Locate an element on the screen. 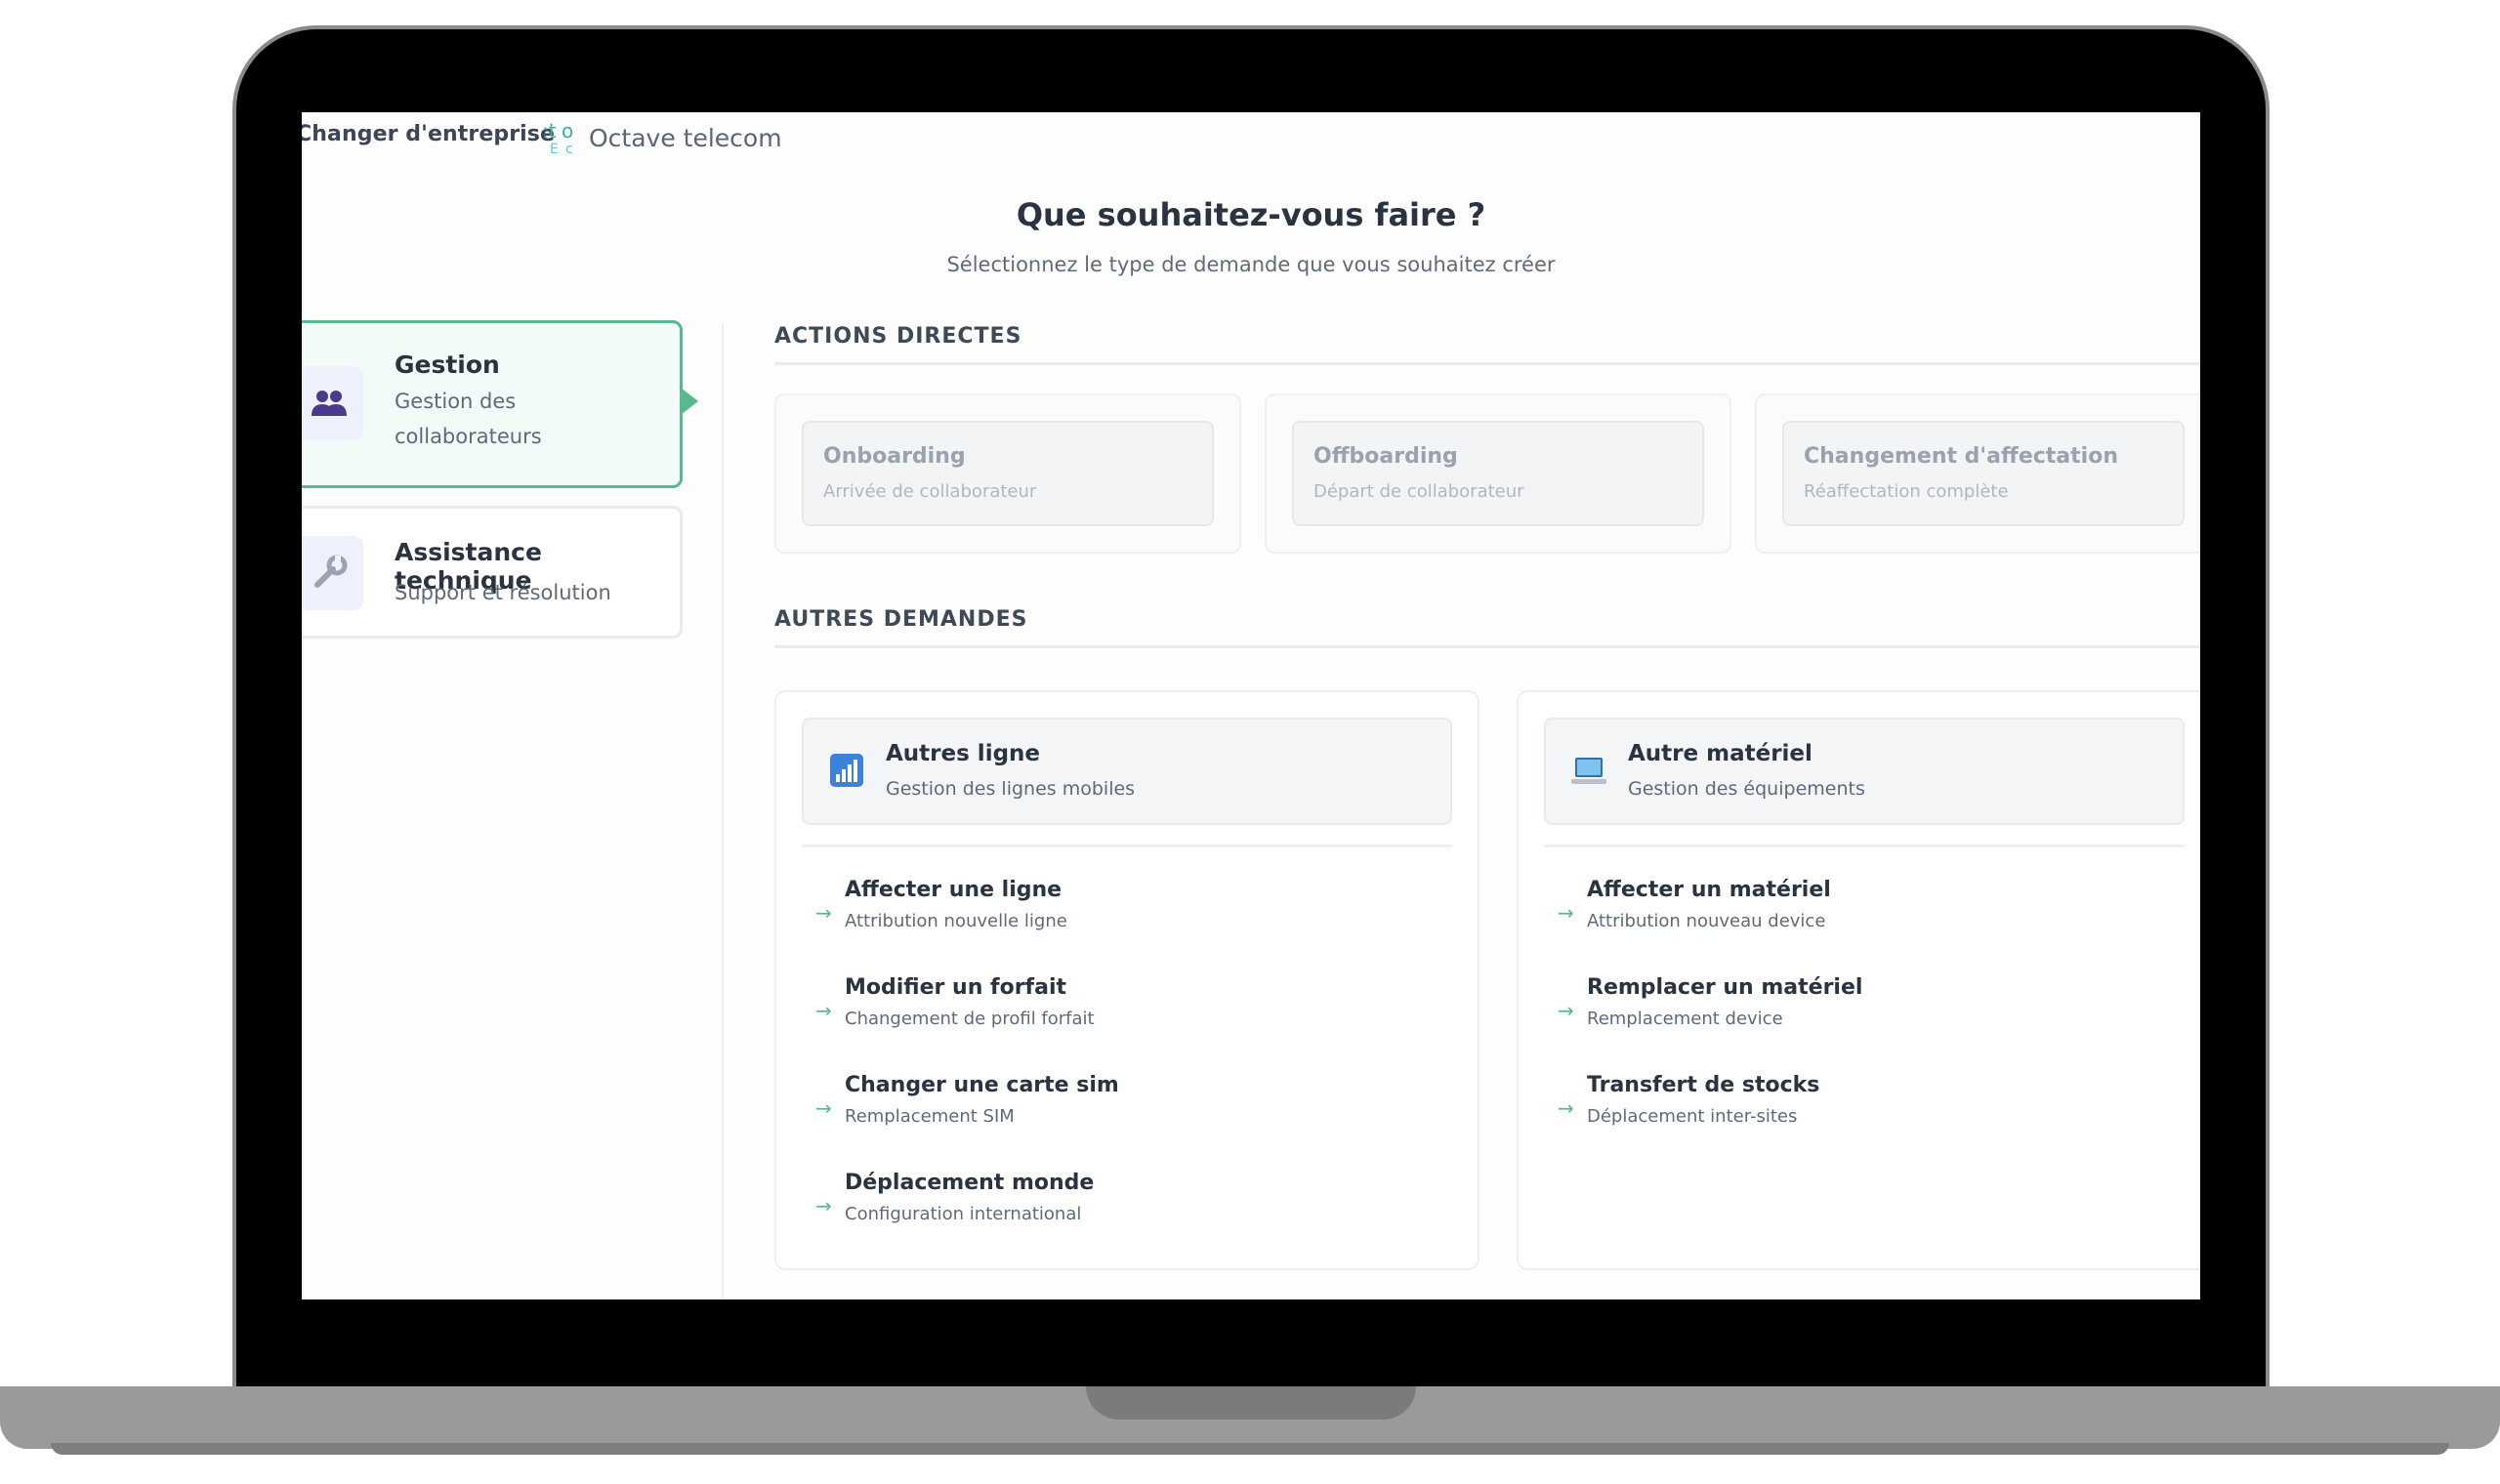  column-divider is located at coordinates (723, 811).